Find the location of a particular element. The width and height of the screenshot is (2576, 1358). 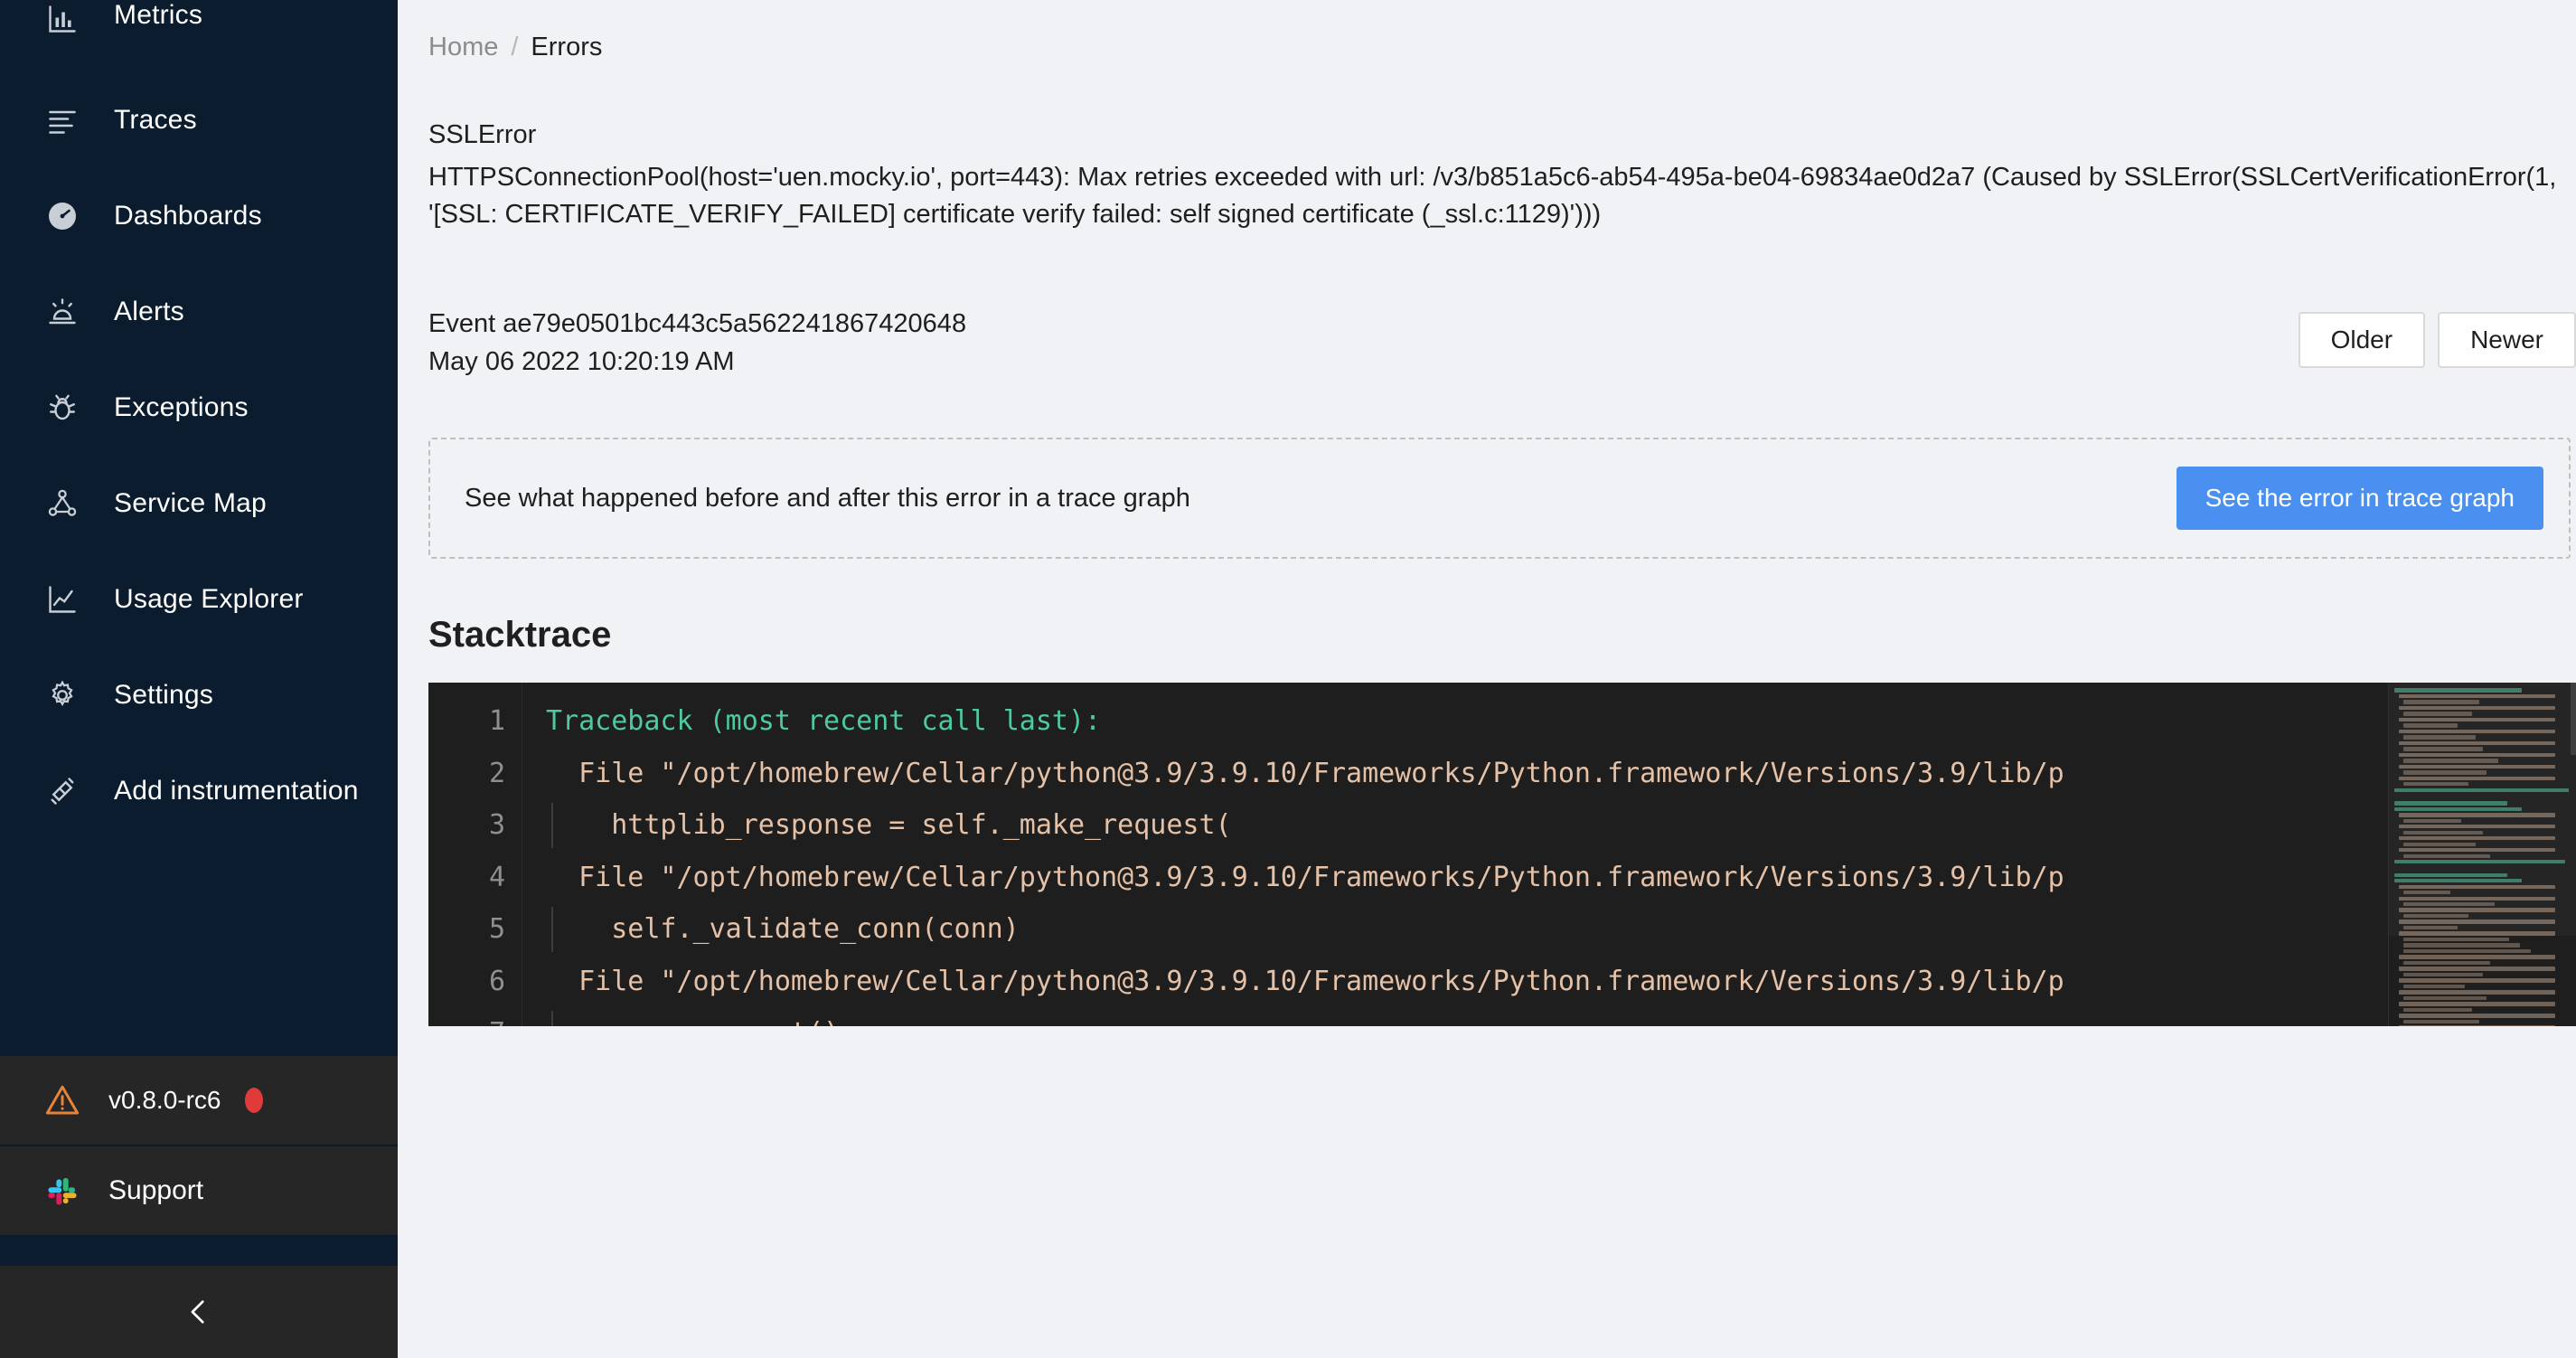

node-graph-icon is located at coordinates (62, 504).